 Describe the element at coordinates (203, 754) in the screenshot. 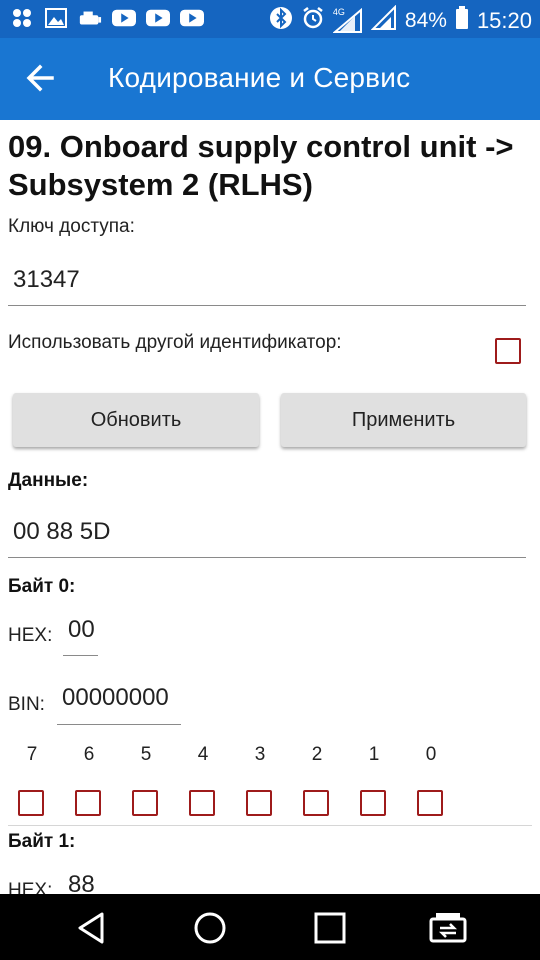

I see `bit-4-label: 4` at that location.